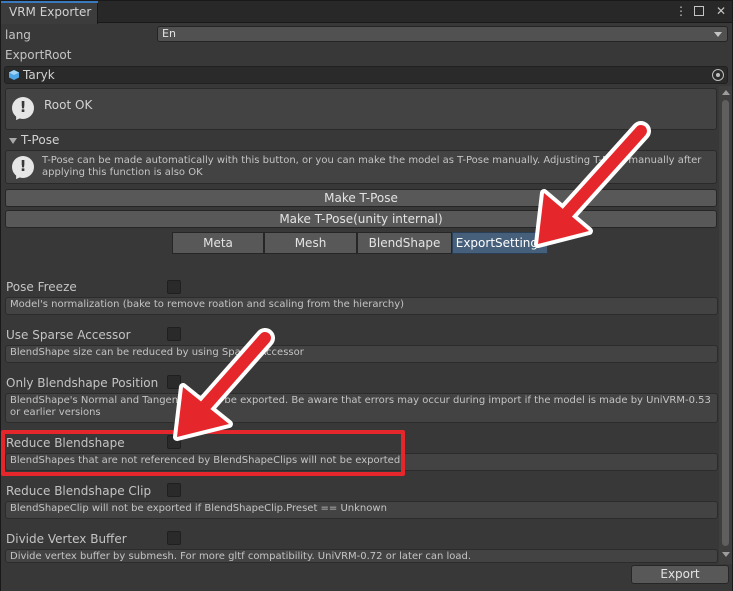  Describe the element at coordinates (681, 11) in the screenshot. I see `more-vertical-icon: ⋮` at that location.